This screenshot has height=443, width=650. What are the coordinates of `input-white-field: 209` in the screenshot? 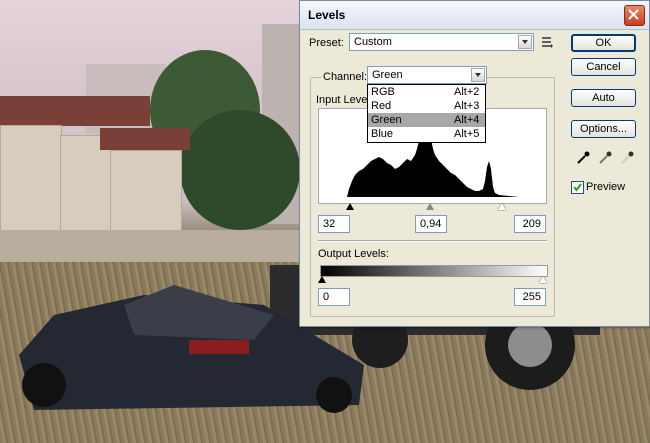 It's located at (530, 224).